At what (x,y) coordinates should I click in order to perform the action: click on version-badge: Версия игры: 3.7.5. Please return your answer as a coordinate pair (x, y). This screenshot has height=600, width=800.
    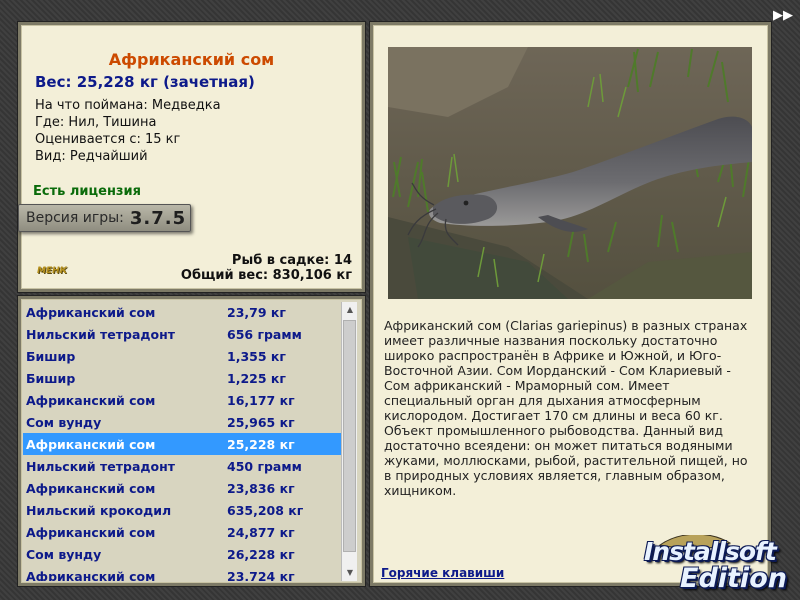
    Looking at the image, I should click on (104, 218).